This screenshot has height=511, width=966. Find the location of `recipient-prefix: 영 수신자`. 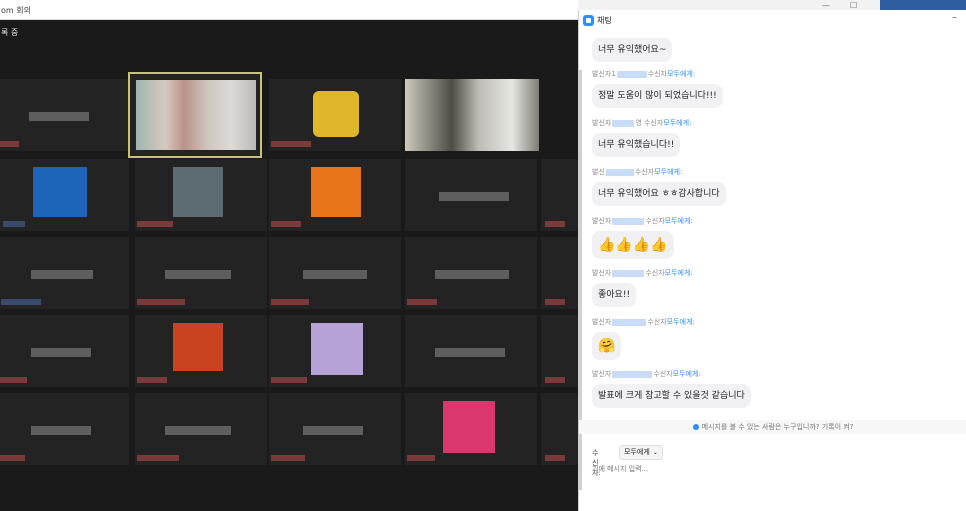

recipient-prefix: 영 수신자 is located at coordinates (649, 123).